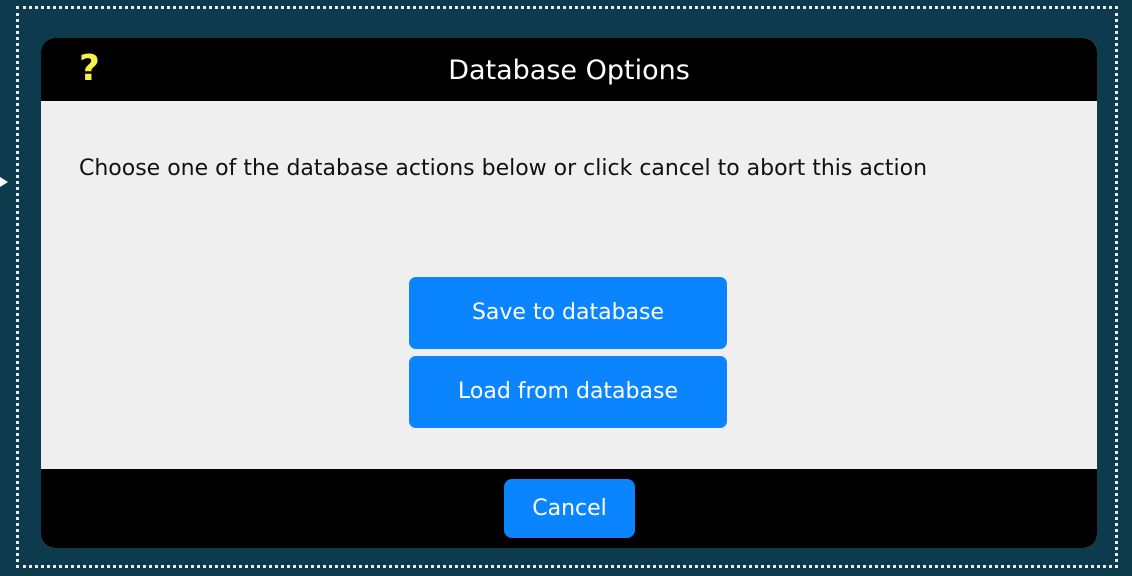 The height and width of the screenshot is (576, 1132). Describe the element at coordinates (568, 313) in the screenshot. I see `save-to-database-button: Save to database` at that location.